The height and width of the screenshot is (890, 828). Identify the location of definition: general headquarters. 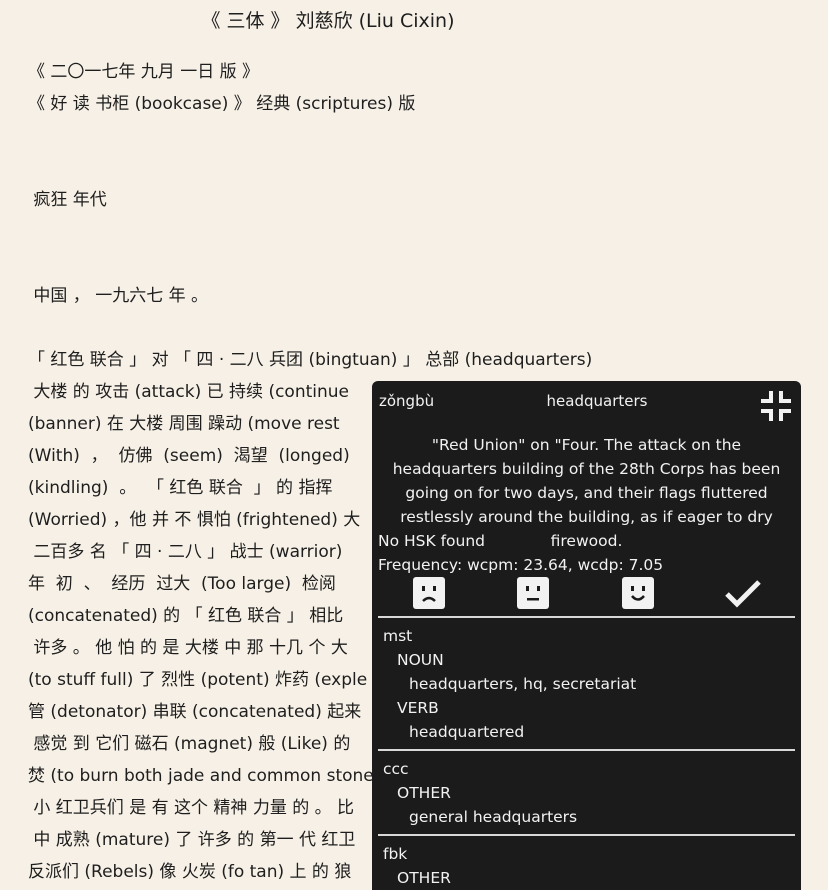
(493, 817).